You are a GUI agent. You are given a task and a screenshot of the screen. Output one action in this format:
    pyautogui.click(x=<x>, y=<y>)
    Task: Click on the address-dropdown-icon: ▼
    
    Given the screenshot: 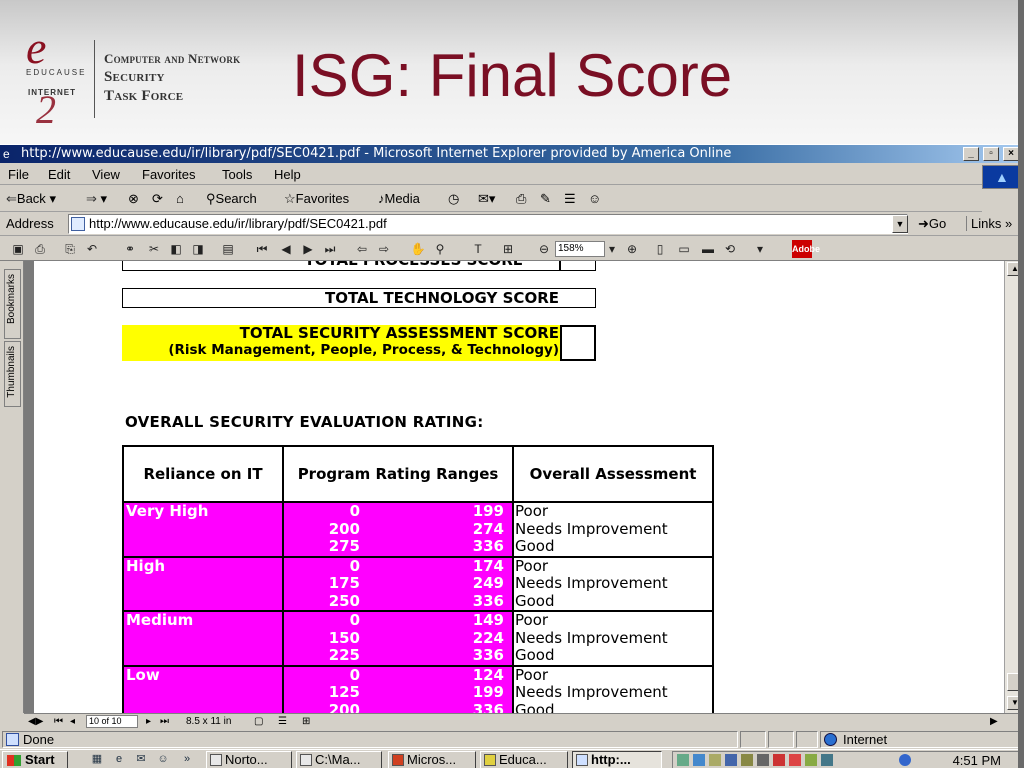 What is the action you would take?
    pyautogui.click(x=900, y=224)
    